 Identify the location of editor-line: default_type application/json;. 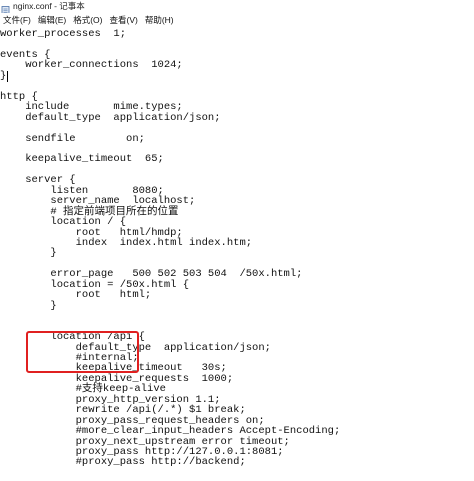
(110, 117).